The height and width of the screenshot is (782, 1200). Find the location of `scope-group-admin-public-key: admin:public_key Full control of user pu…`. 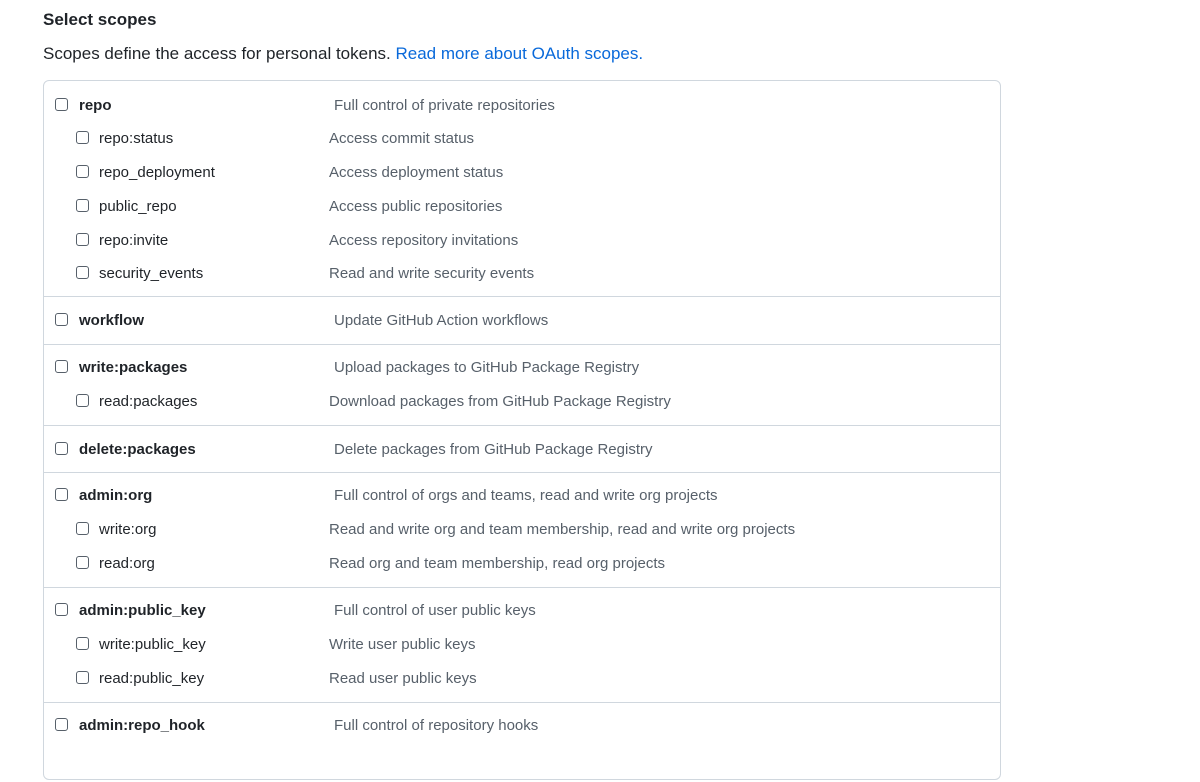

scope-group-admin-public-key: admin:public_key Full control of user pu… is located at coordinates (522, 645).